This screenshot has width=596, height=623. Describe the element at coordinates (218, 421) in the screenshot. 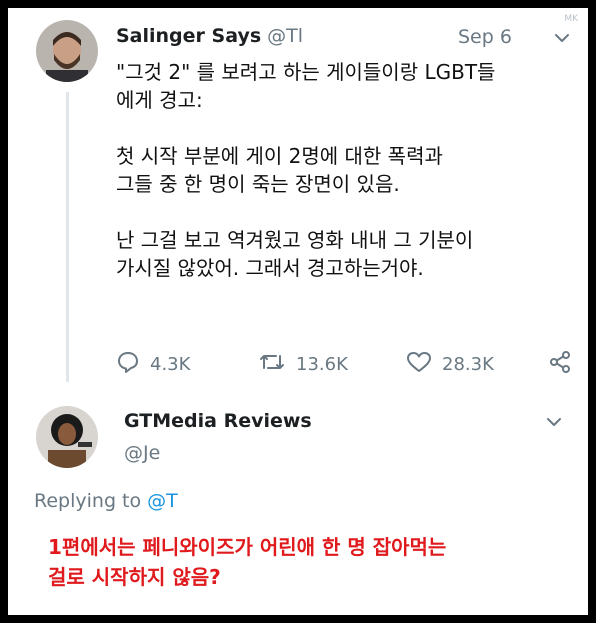

I see `reply-author-name: GTMedia Reviews` at that location.